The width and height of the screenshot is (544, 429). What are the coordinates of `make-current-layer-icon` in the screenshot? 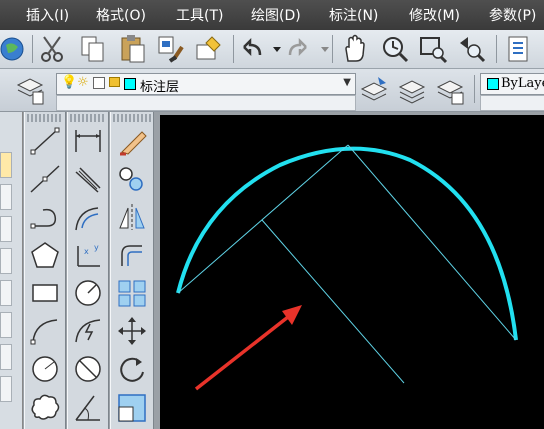 It's located at (375, 89).